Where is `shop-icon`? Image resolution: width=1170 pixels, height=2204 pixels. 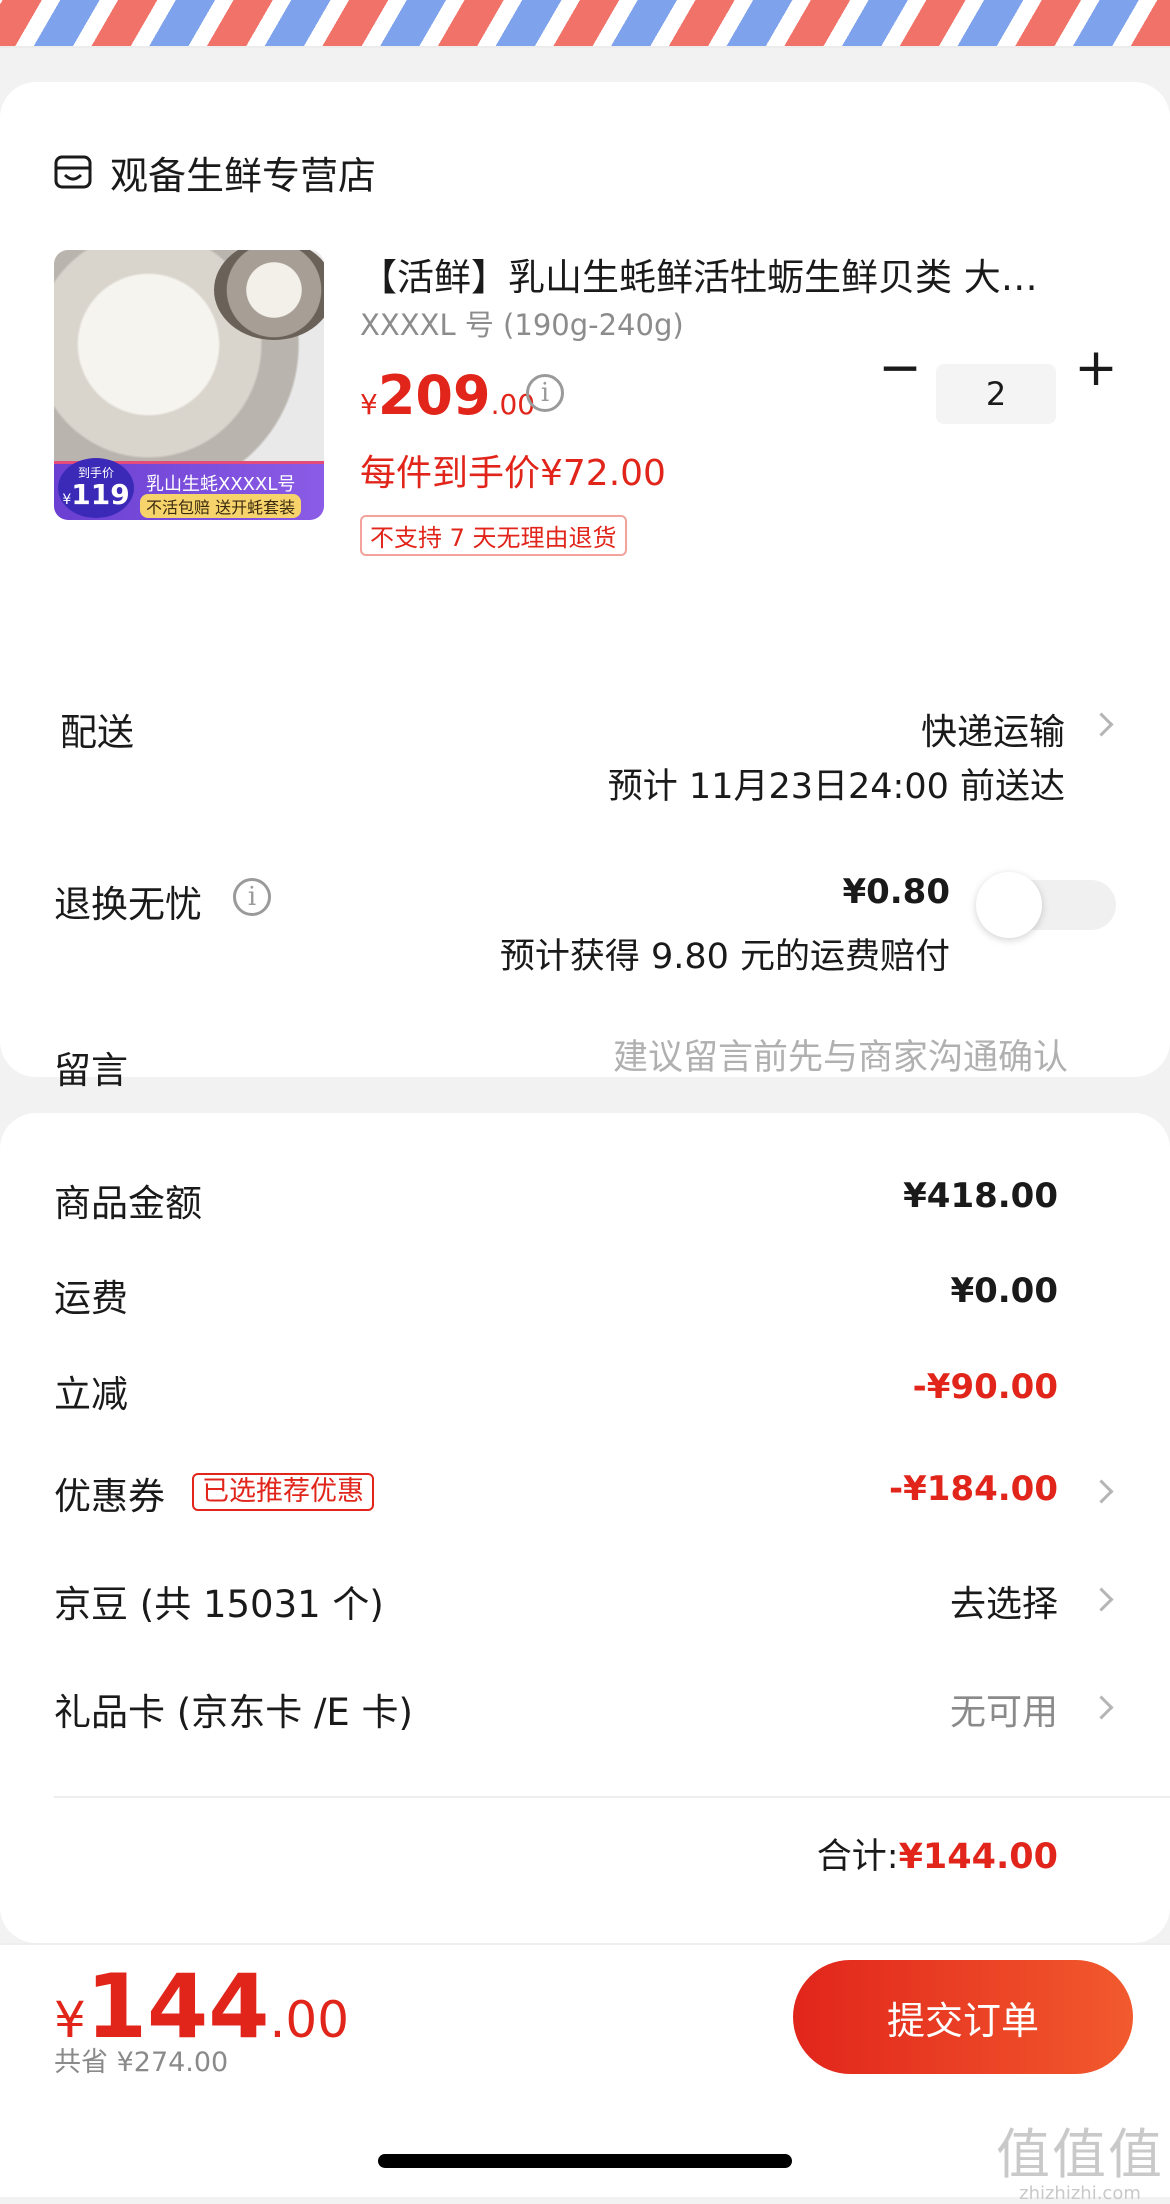 shop-icon is located at coordinates (73, 172).